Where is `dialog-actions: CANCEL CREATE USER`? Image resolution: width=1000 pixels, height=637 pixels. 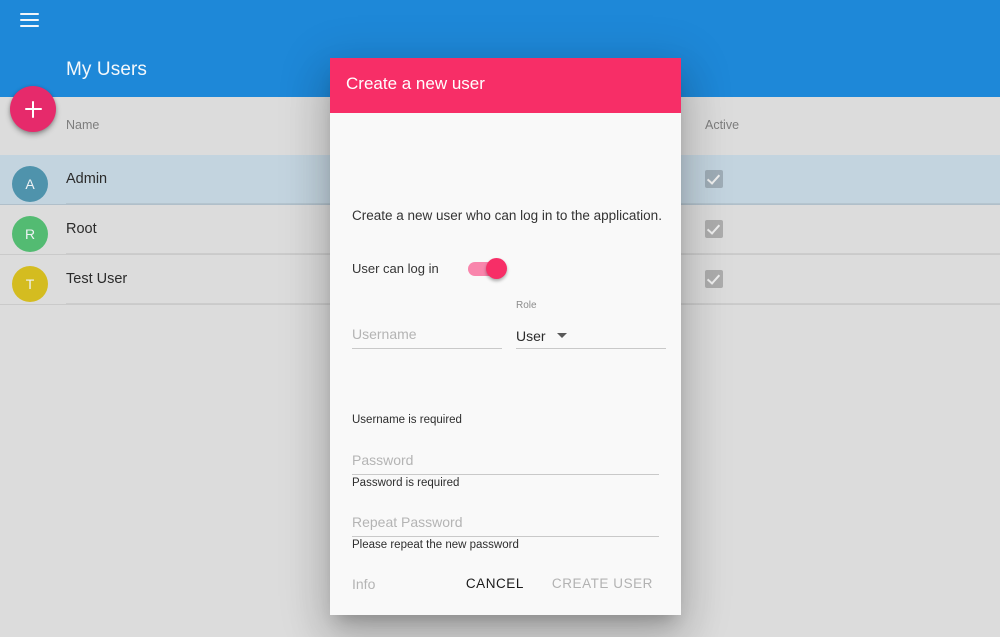
dialog-actions: CANCEL CREATE USER is located at coordinates (505, 583).